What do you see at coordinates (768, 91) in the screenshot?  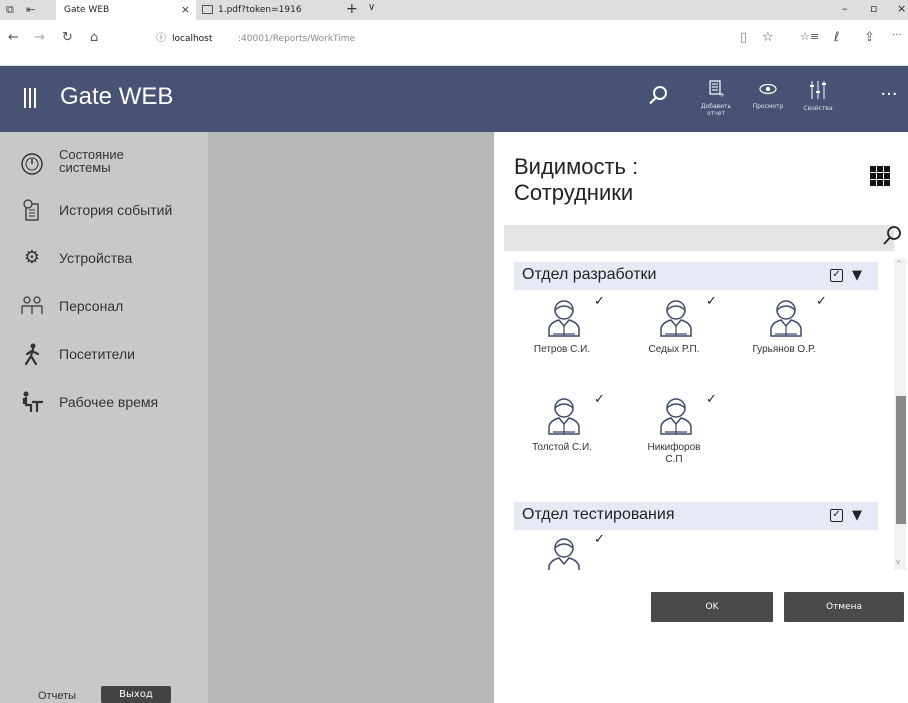 I see `eye-icon` at bounding box center [768, 91].